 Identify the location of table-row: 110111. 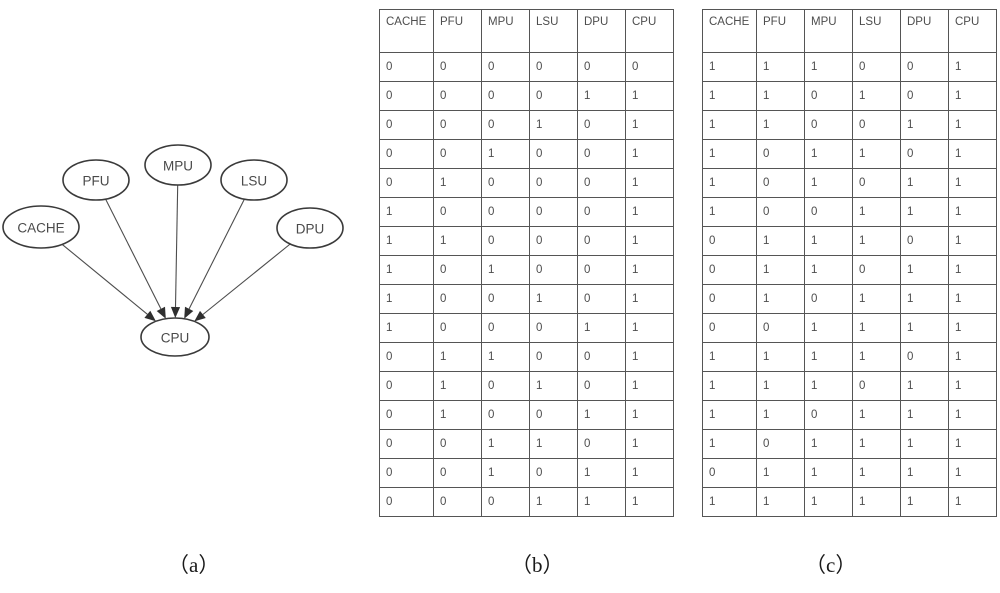
(849, 415).